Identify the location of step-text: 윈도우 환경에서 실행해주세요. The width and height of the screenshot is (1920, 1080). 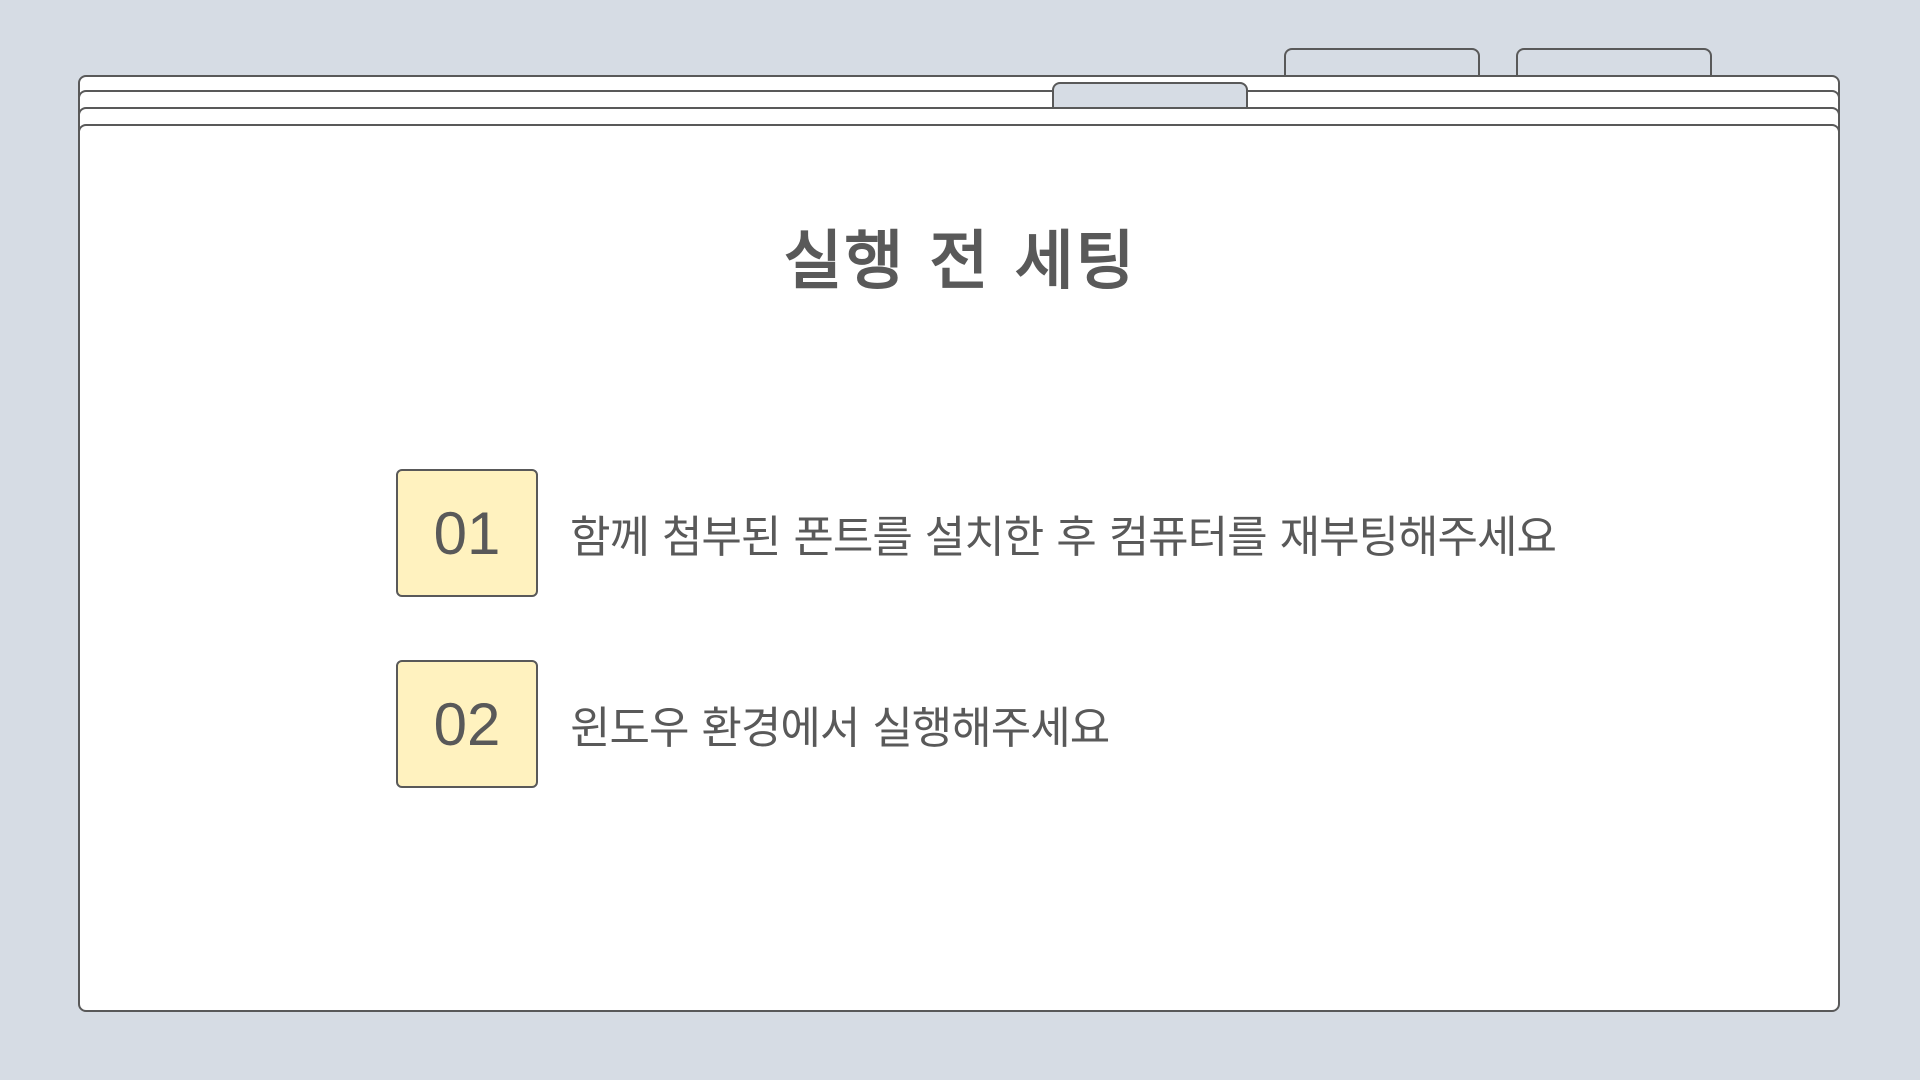
(840, 728).